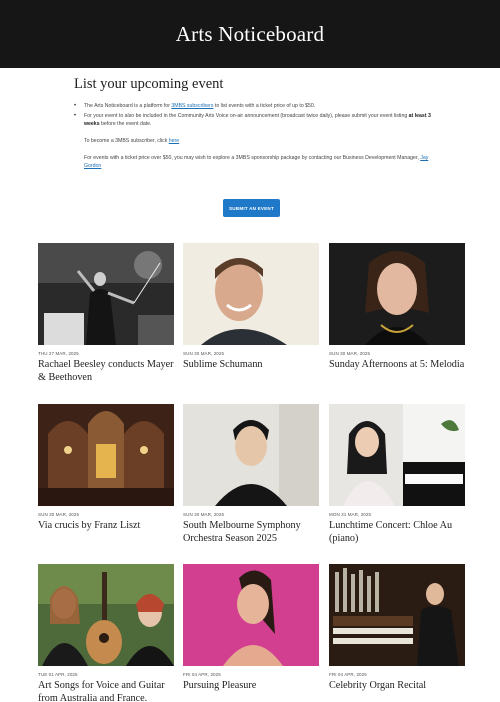 The height and width of the screenshot is (702, 500). Describe the element at coordinates (58, 353) in the screenshot. I see `event-date: THU 27 MAR, 2025` at that location.